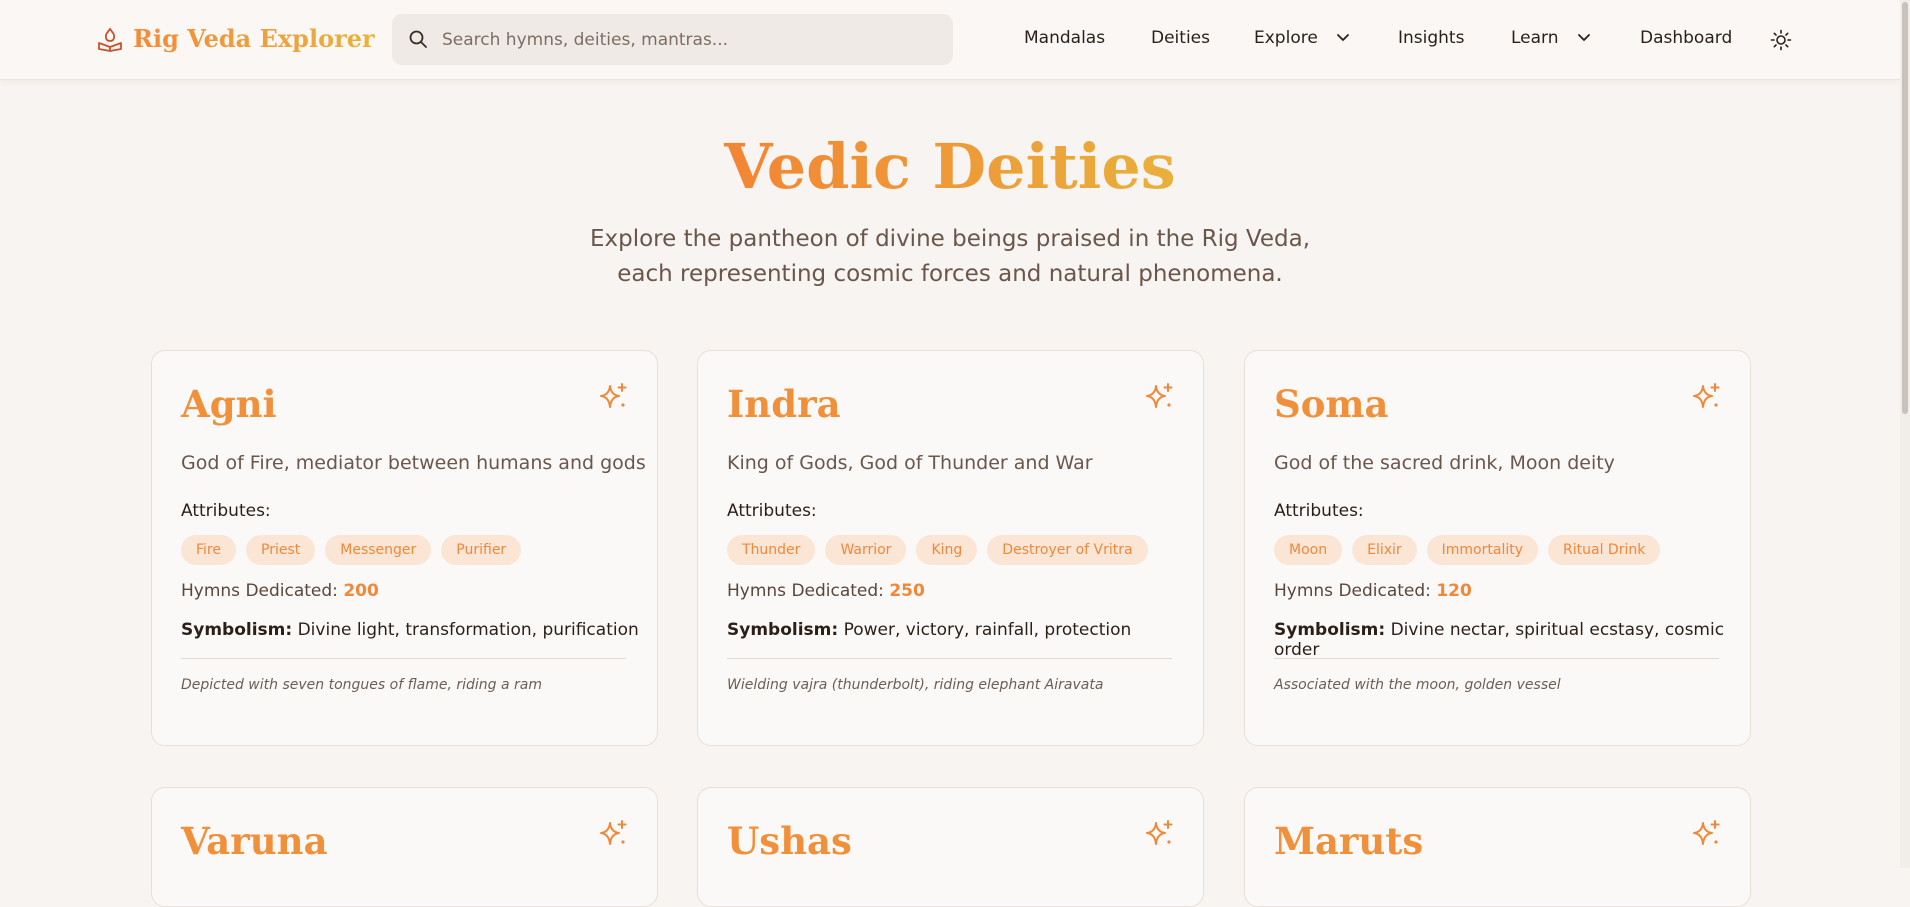 The image size is (1910, 907). I want to click on scrollbar-thumb, so click(1905, 208).